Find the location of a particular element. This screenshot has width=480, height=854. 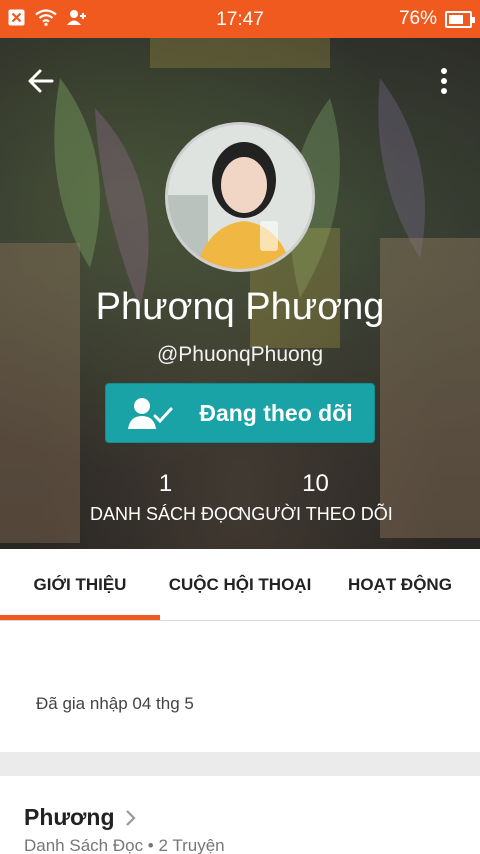

reading-list-title: Phương is located at coordinates (69, 817).